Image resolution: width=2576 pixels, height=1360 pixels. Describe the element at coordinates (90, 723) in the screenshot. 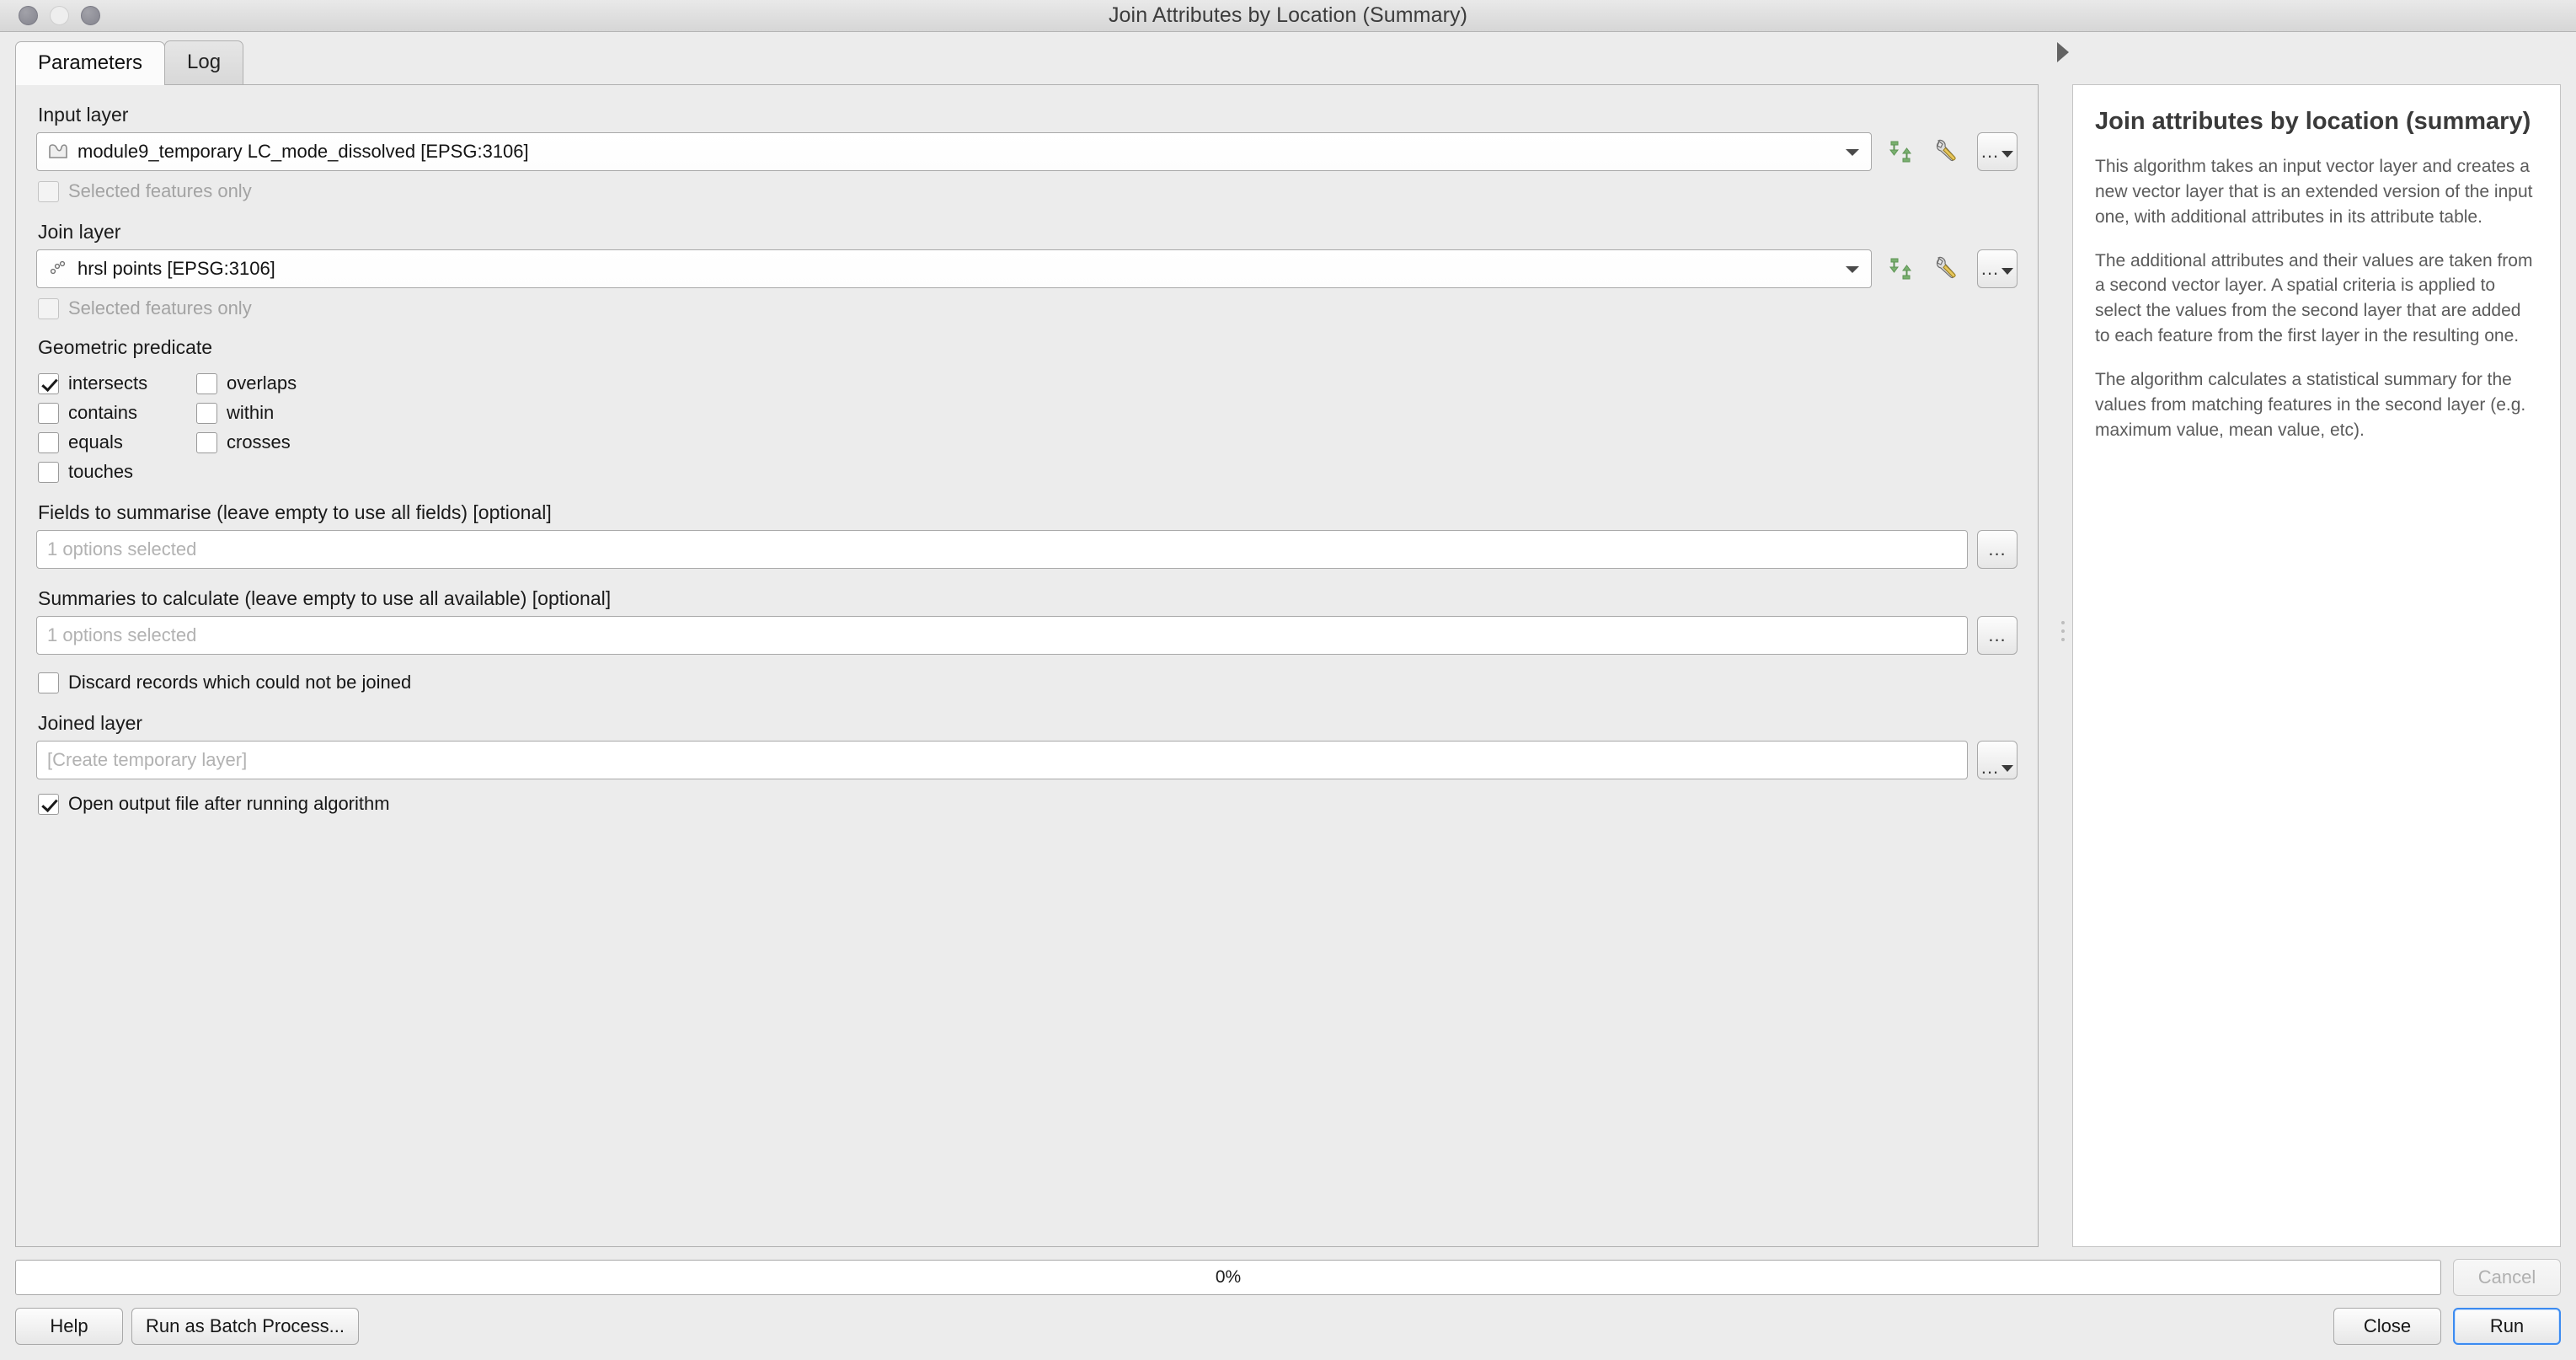

I see `joined-layer-label: Joined layer` at that location.